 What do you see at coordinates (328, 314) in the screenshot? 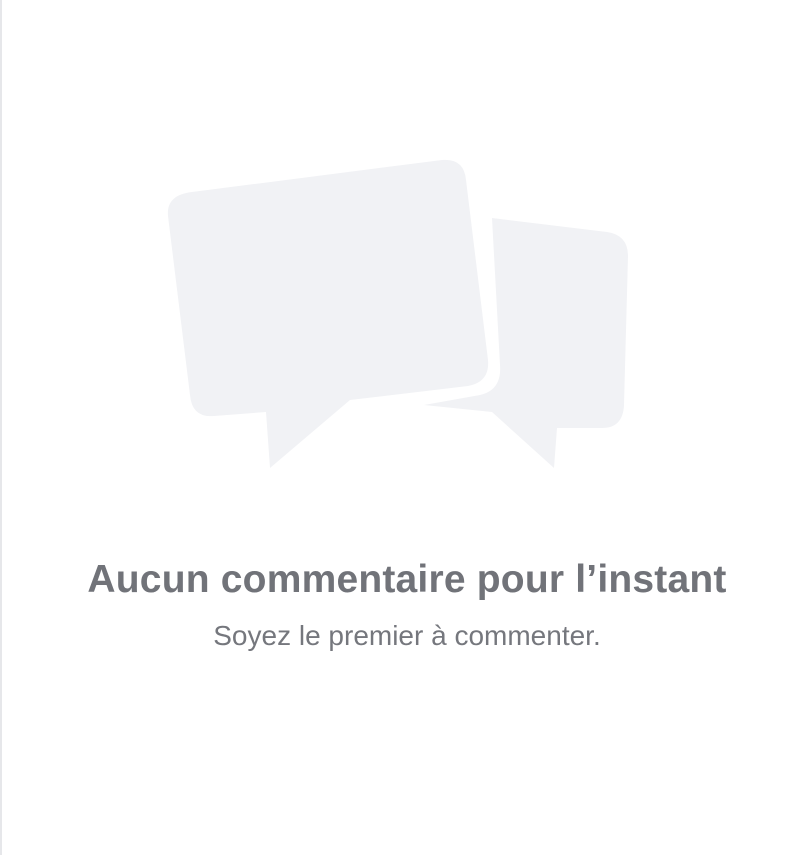
I see `front-speech-bubble` at bounding box center [328, 314].